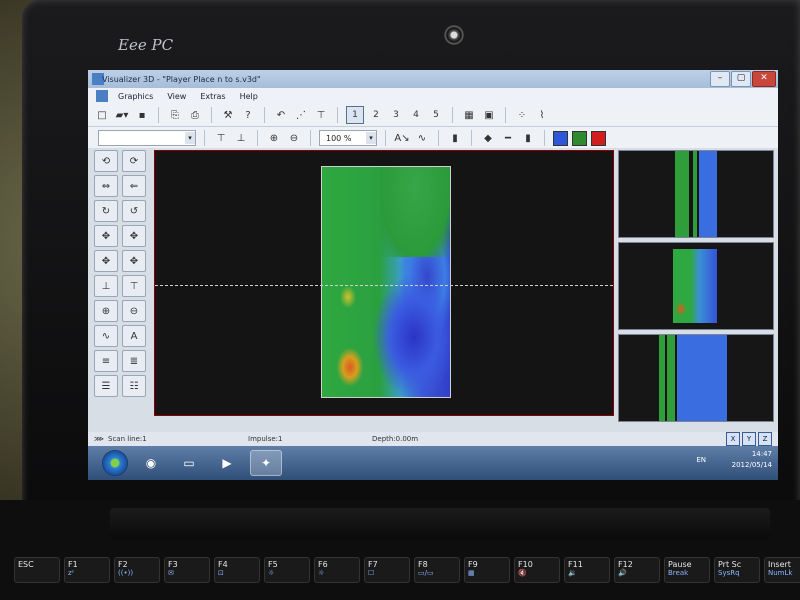 The image size is (800, 600). I want to click on folder-icon: ▭, so click(189, 463).